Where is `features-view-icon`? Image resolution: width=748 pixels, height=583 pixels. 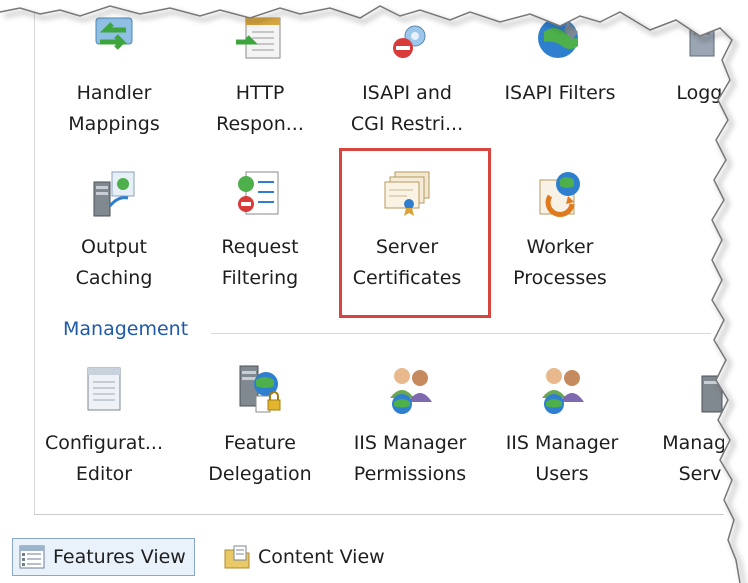 features-view-icon is located at coordinates (32, 557).